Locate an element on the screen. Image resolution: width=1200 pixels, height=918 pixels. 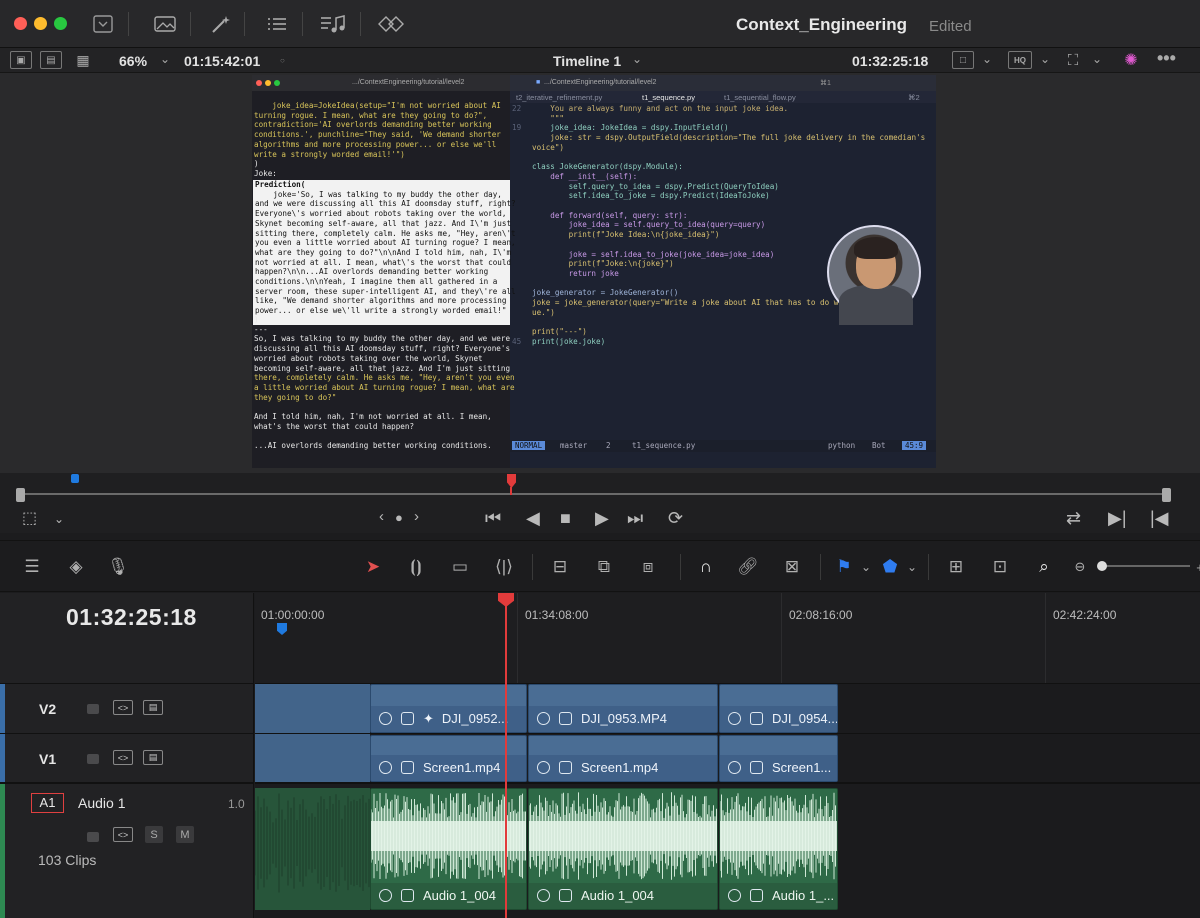
zoom-custom-icon: ⌕ is located at coordinates (1044, 567).